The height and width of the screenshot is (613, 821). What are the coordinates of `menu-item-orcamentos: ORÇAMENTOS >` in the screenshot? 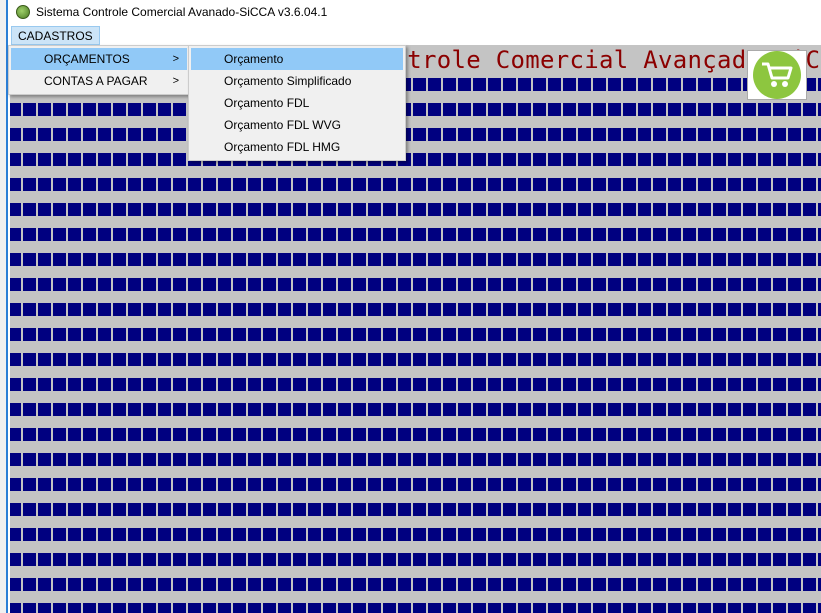 It's located at (99, 59).